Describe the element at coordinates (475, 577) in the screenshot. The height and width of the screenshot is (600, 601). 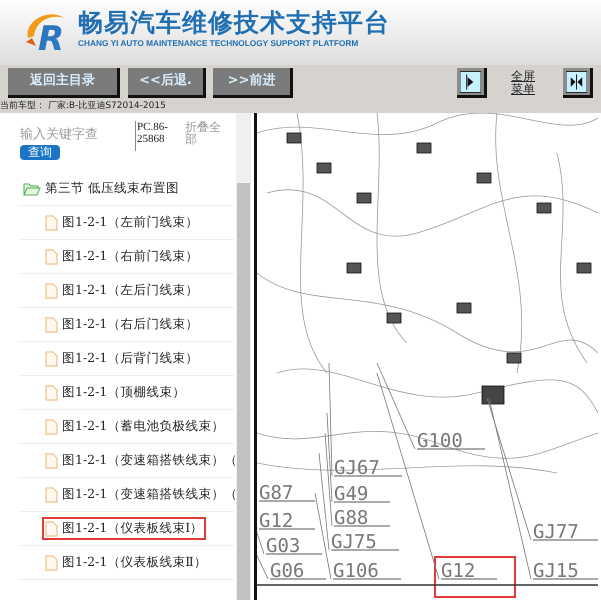
I see `highlighted-connector-label: G12` at that location.